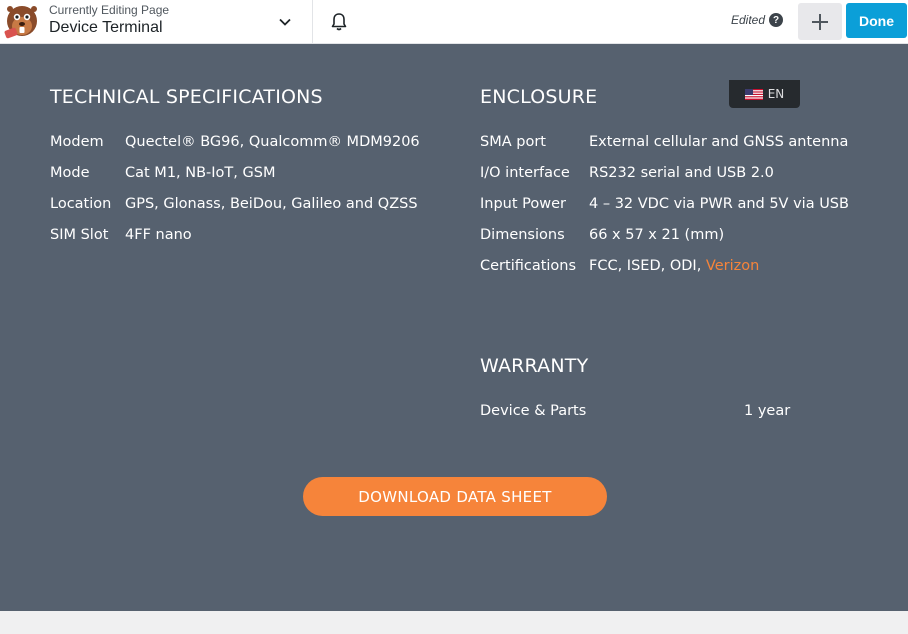 The height and width of the screenshot is (634, 908). Describe the element at coordinates (534, 366) in the screenshot. I see `warranty-heading: WARRANTY` at that location.